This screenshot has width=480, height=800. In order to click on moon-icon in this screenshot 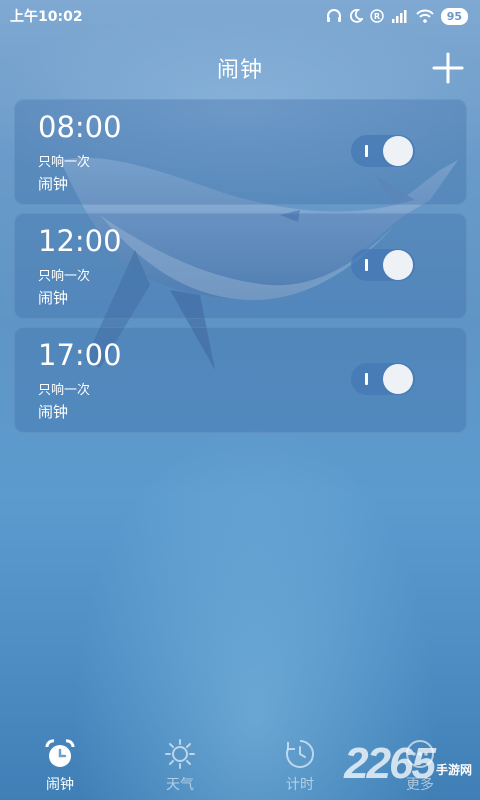, I will do `click(356, 16)`.